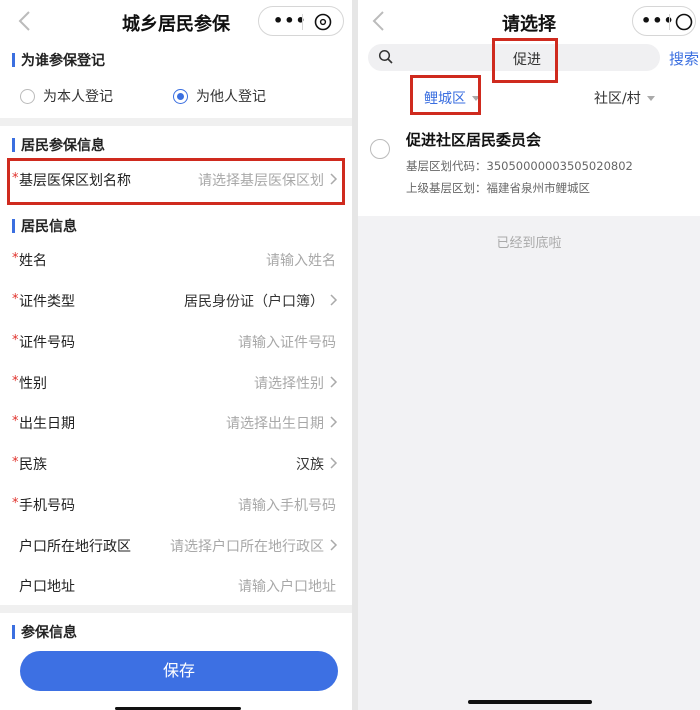 Image resolution: width=700 pixels, height=710 pixels. I want to click on field-row-name: * 姓名 请输入姓名, so click(176, 259).